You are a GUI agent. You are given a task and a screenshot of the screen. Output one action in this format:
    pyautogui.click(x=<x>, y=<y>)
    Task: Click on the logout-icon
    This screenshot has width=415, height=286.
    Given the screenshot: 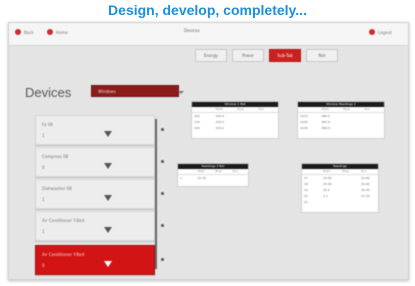 What is the action you would take?
    pyautogui.click(x=372, y=32)
    